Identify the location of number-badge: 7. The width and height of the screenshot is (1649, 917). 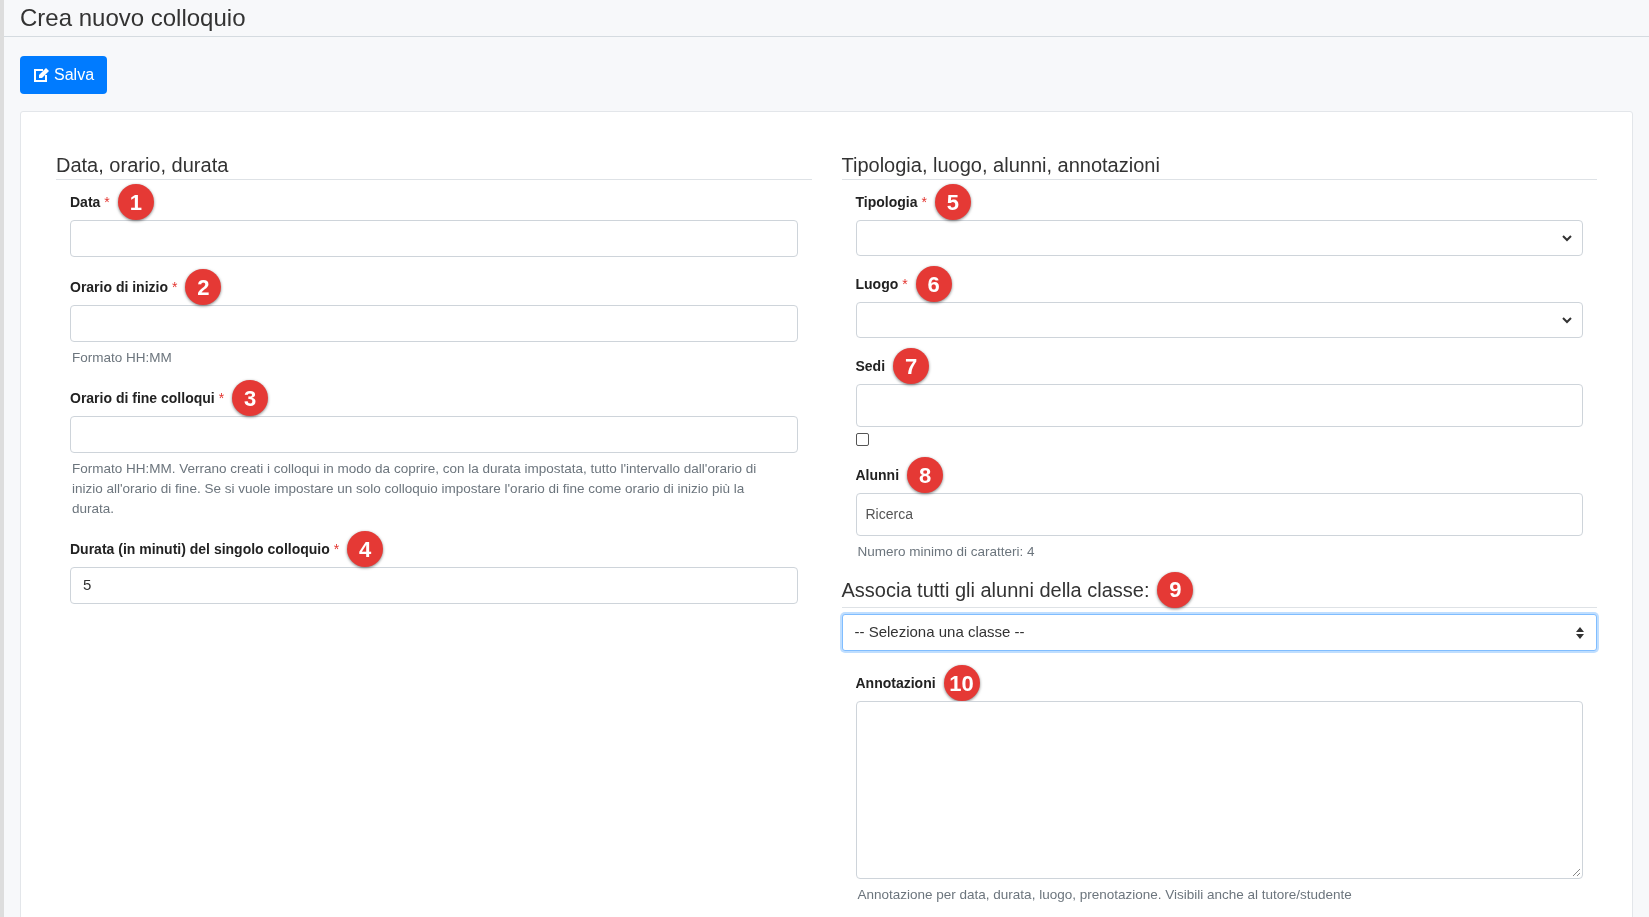
(911, 366).